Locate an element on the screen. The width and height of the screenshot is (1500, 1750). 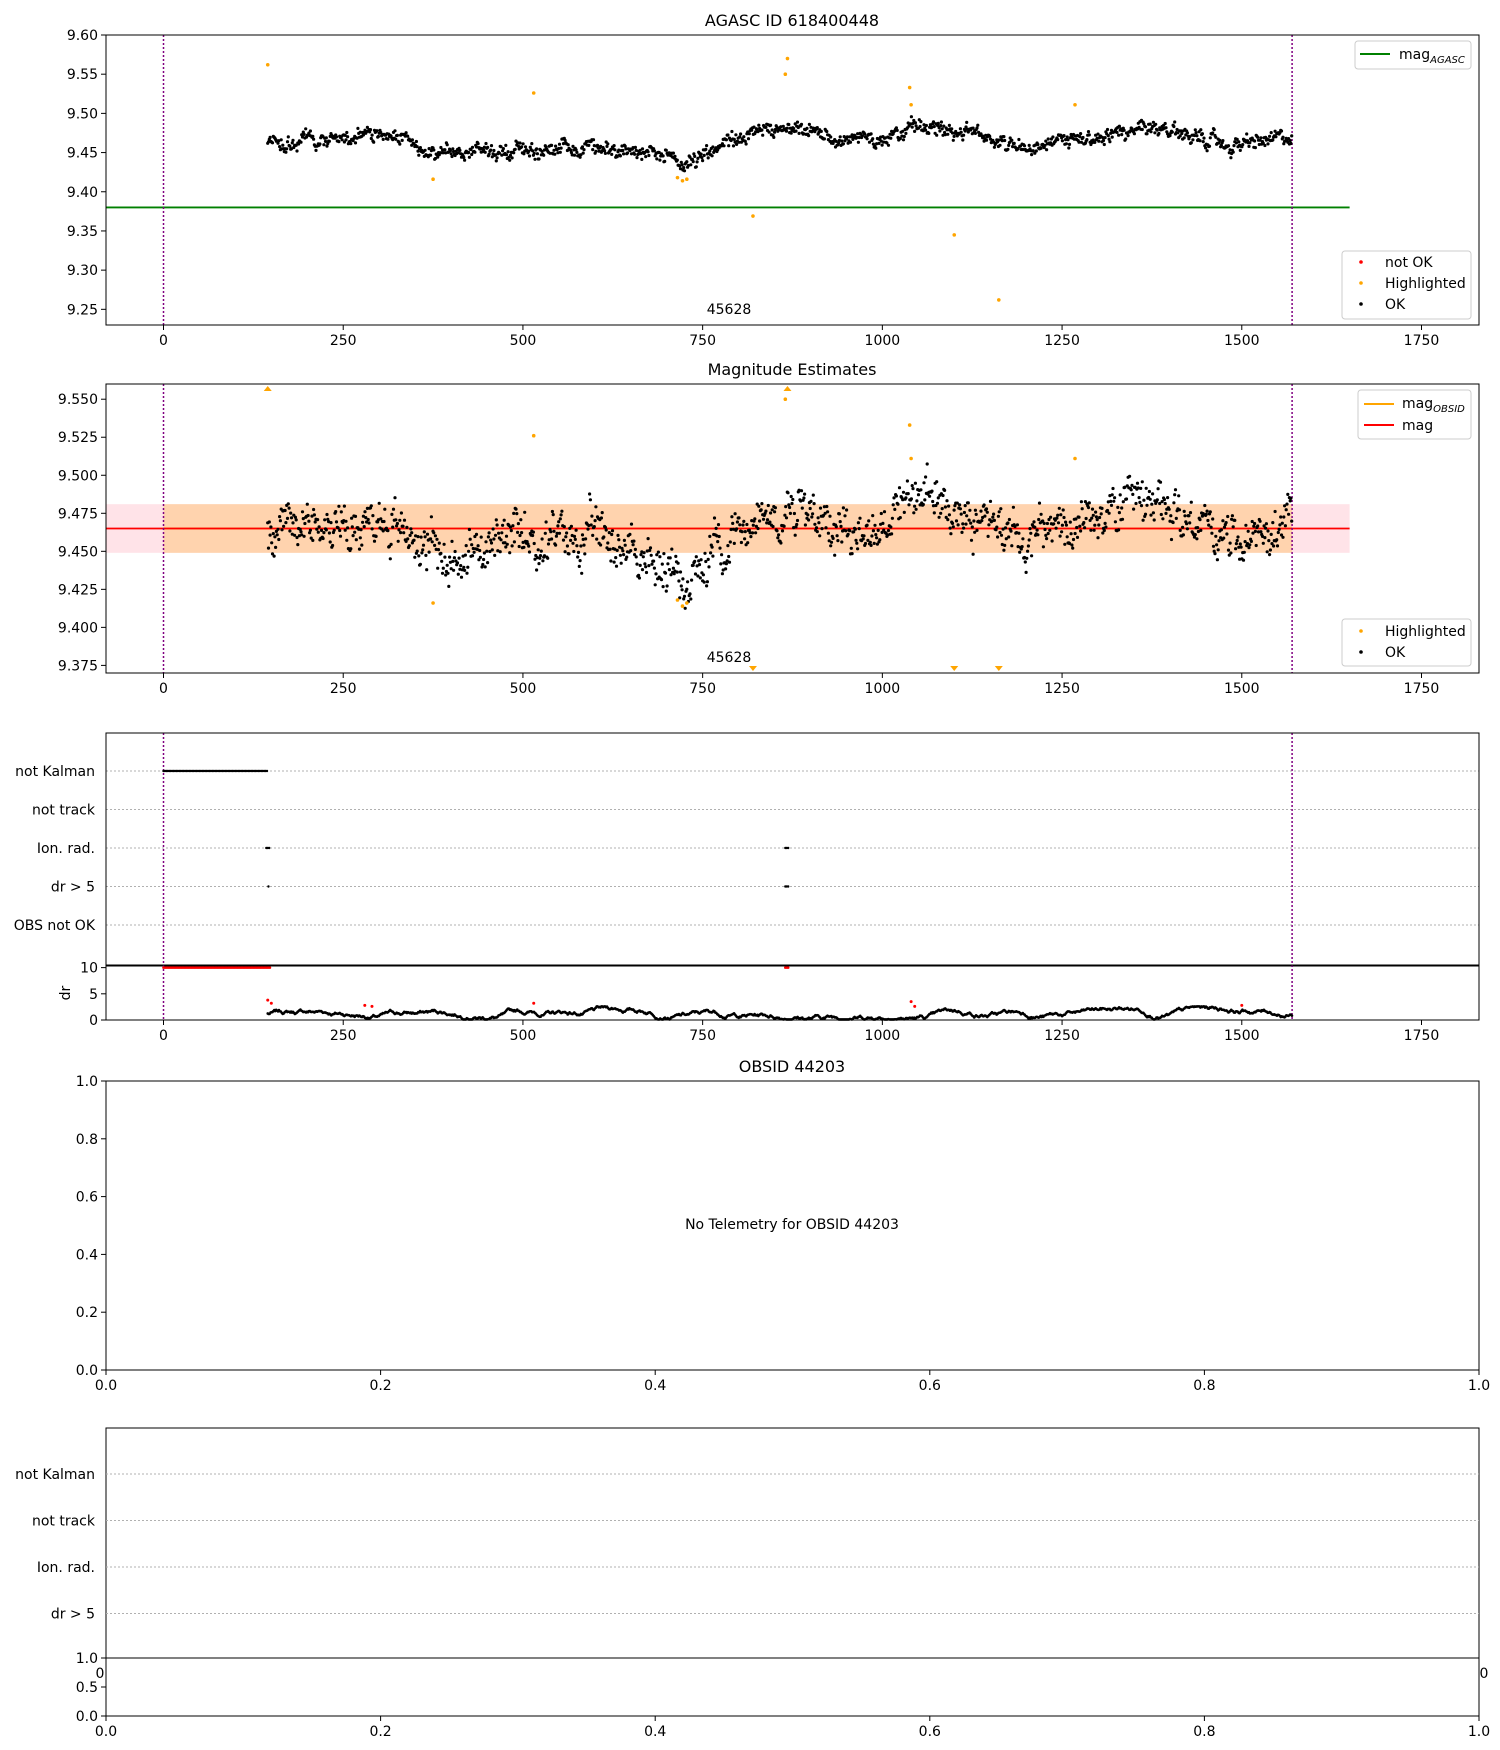
panel-dr-ylabel: dr is located at coordinates (66, 992).